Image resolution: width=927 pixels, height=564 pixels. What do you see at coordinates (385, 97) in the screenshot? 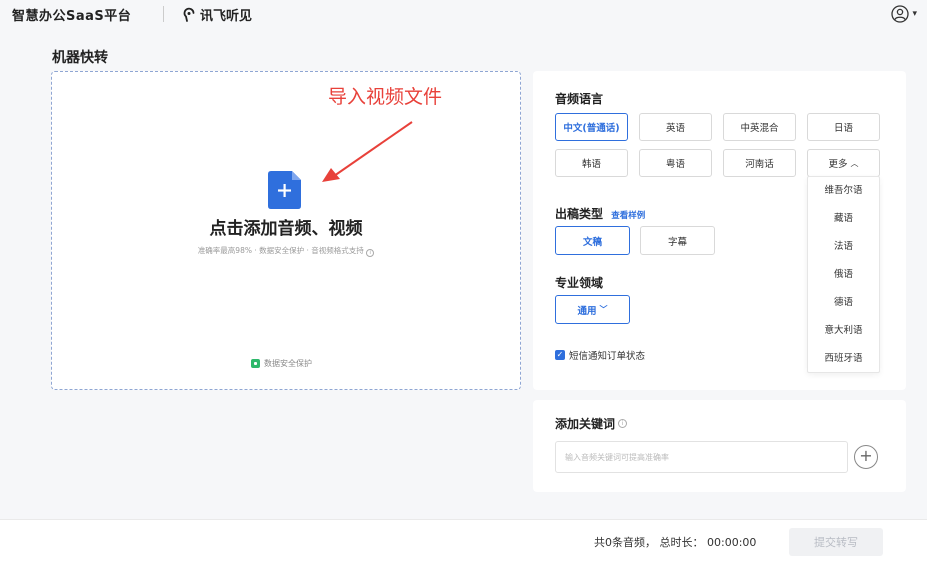
I see `annotation-label: 导入视频文件` at bounding box center [385, 97].